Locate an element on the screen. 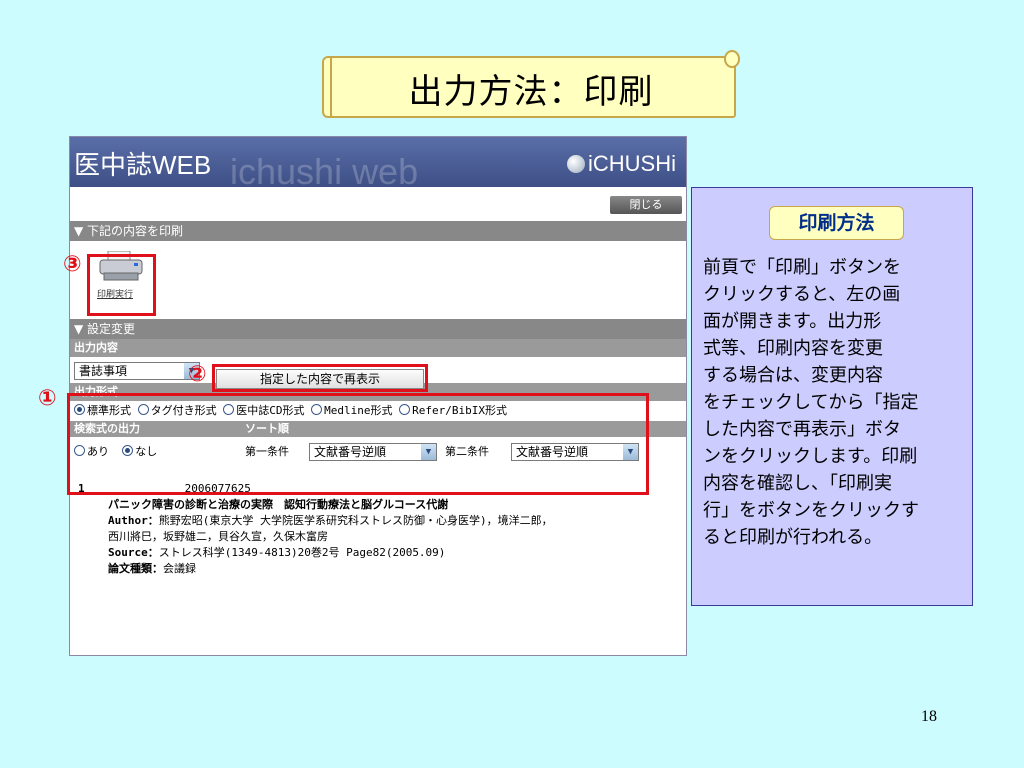 This screenshot has height=768, width=1024. close-button: 閉じる is located at coordinates (646, 205).